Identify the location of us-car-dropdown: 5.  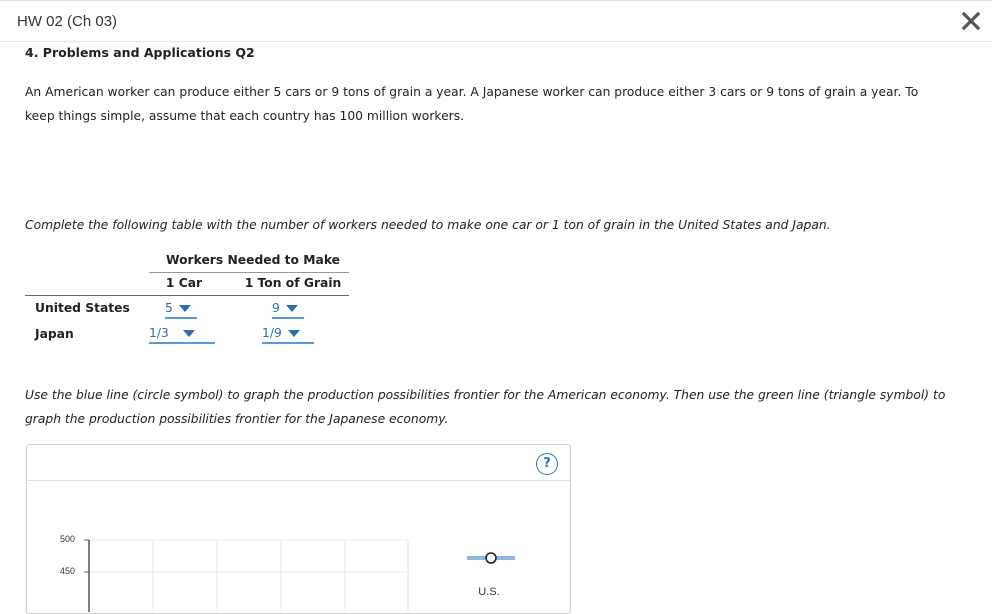
(181, 309).